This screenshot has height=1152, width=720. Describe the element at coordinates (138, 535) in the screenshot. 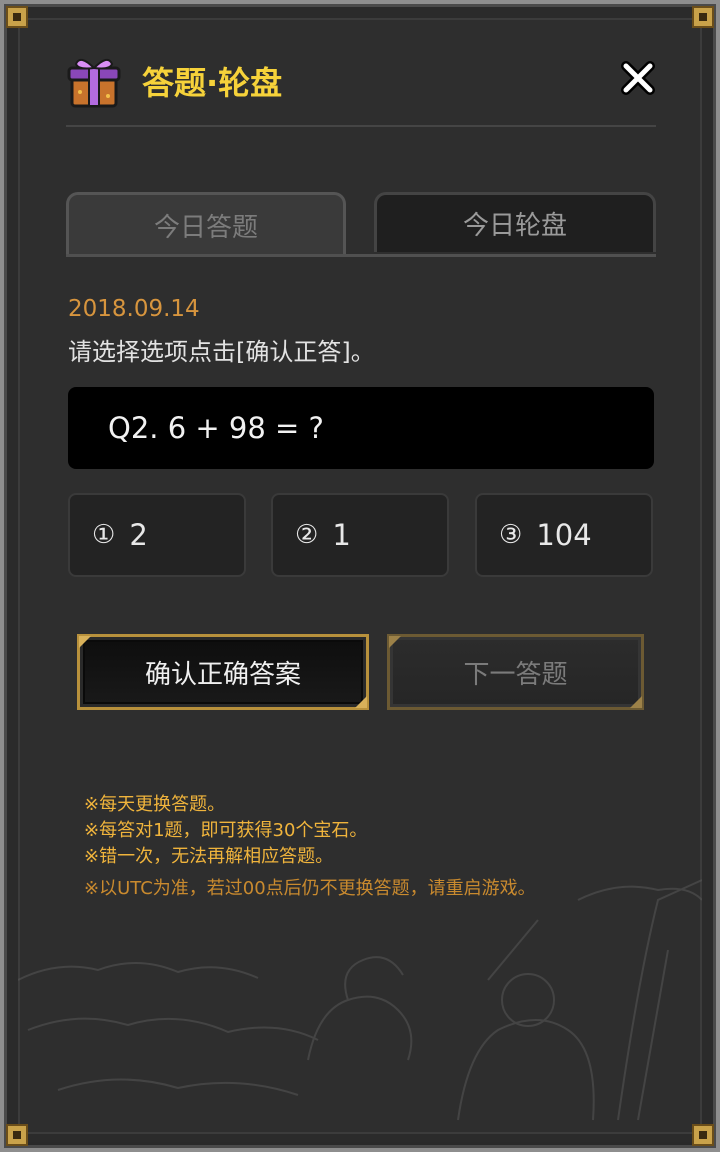

I see `option-value: 2` at that location.